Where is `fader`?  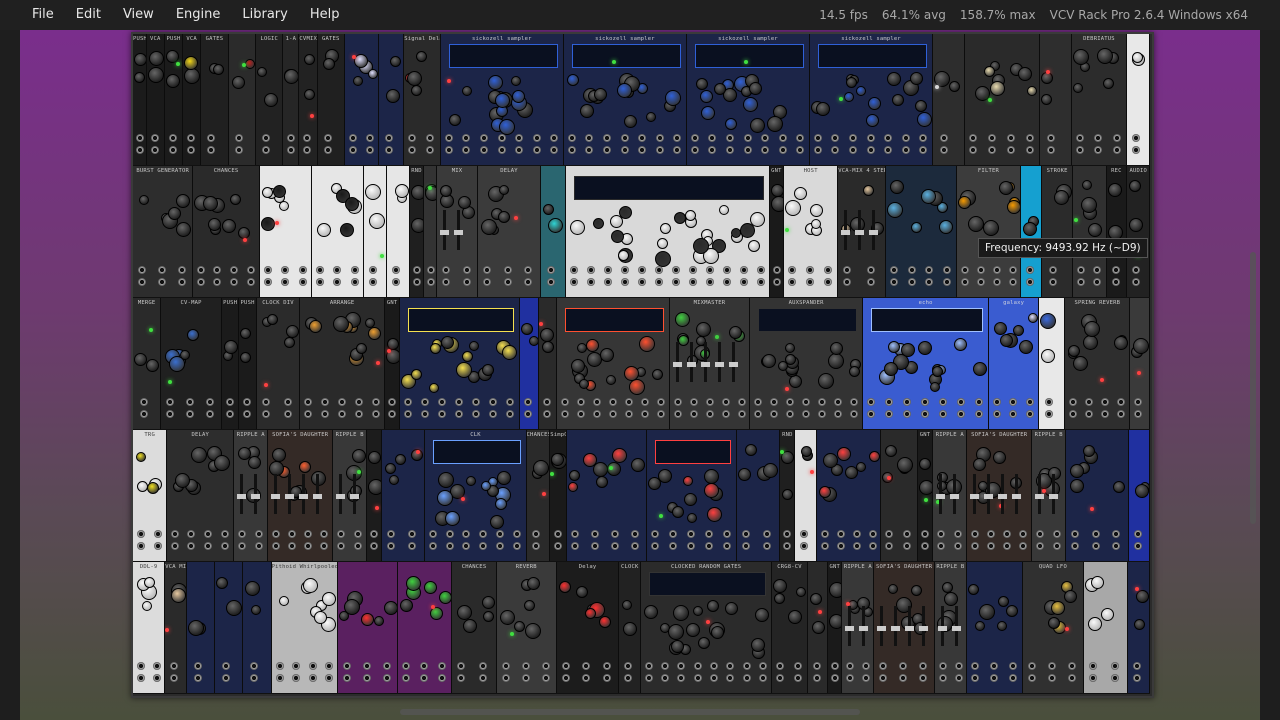
fader is located at coordinates (910, 626).